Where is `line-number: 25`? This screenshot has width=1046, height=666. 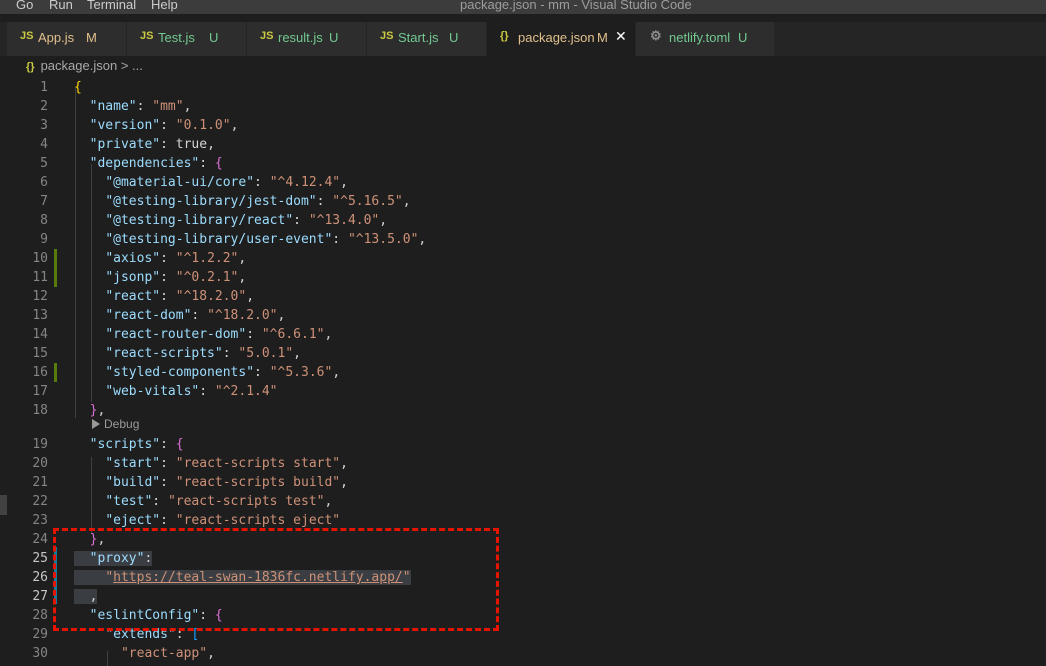 line-number: 25 is located at coordinates (40, 558).